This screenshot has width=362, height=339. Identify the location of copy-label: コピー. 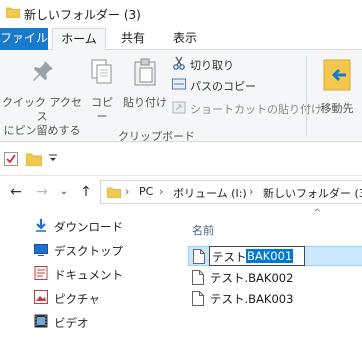
(102, 109).